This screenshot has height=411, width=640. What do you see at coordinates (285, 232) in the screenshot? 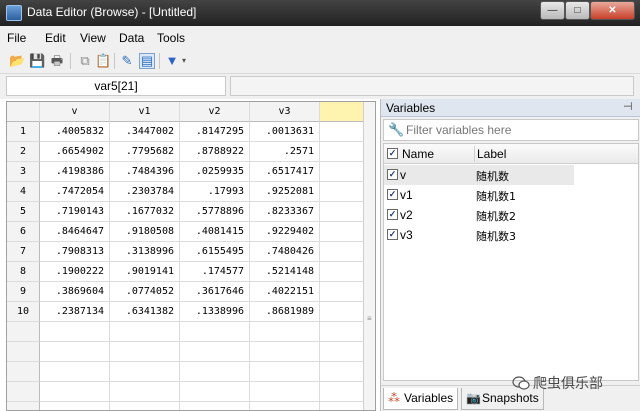
I see `grid-cell: .9229402` at bounding box center [285, 232].